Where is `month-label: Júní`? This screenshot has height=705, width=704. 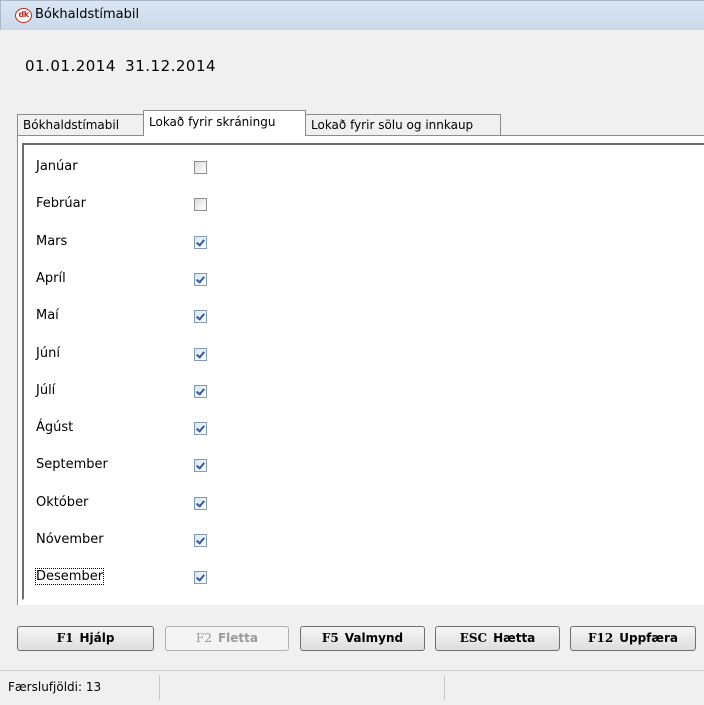 month-label: Júní is located at coordinates (48, 353).